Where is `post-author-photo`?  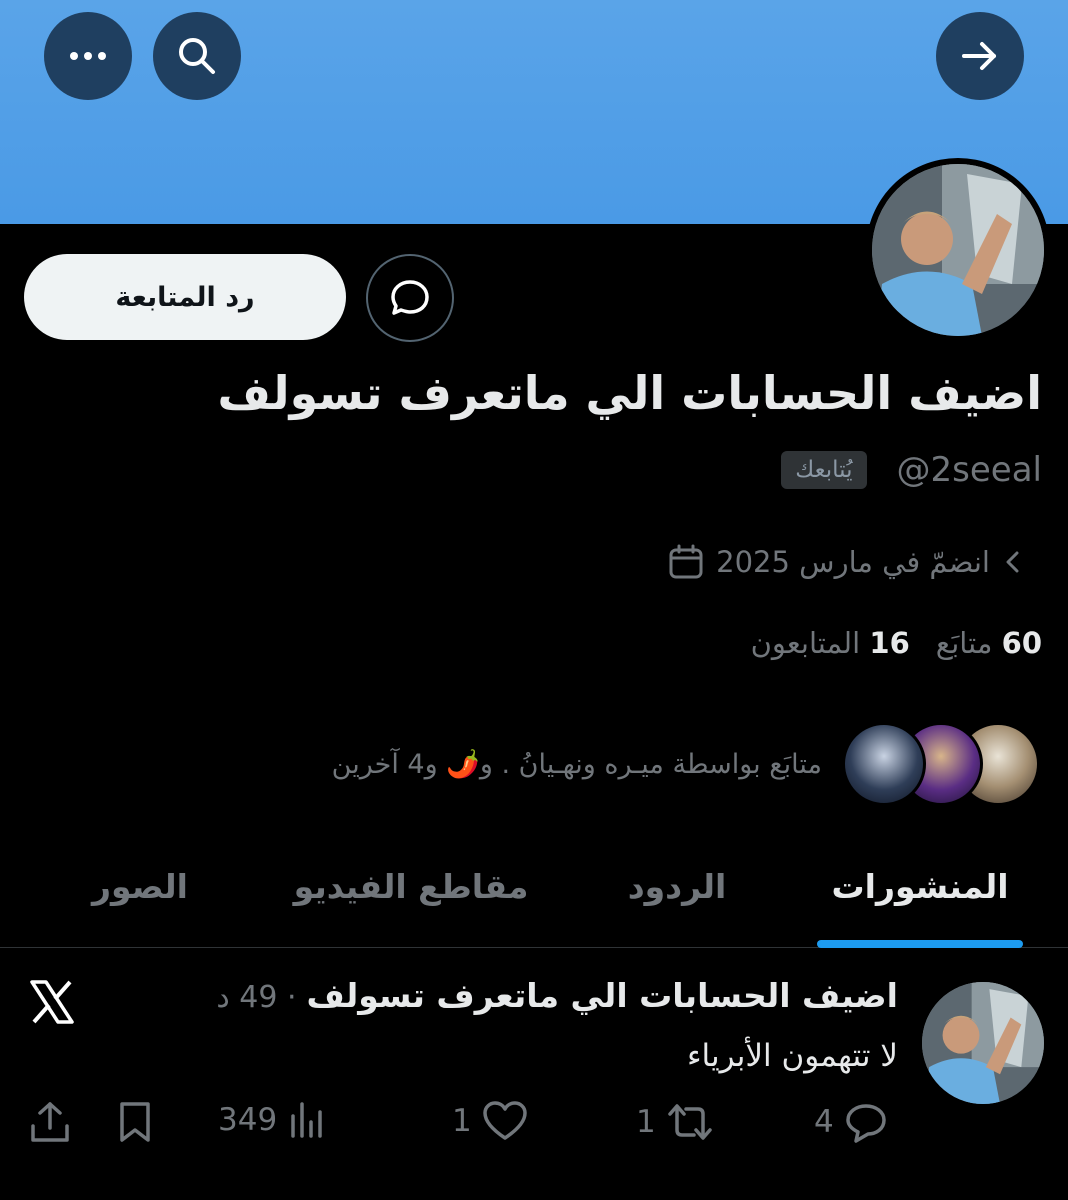 post-author-photo is located at coordinates (983, 1043).